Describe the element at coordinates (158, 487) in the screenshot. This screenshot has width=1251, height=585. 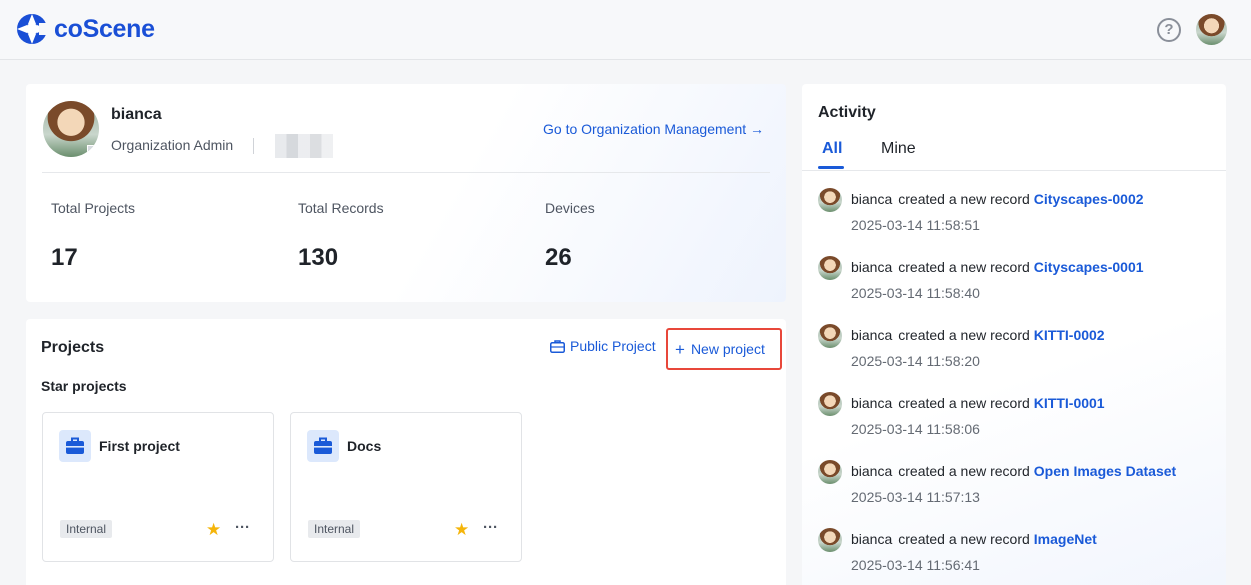
I see `project-card: First project Internal ★ ···` at that location.